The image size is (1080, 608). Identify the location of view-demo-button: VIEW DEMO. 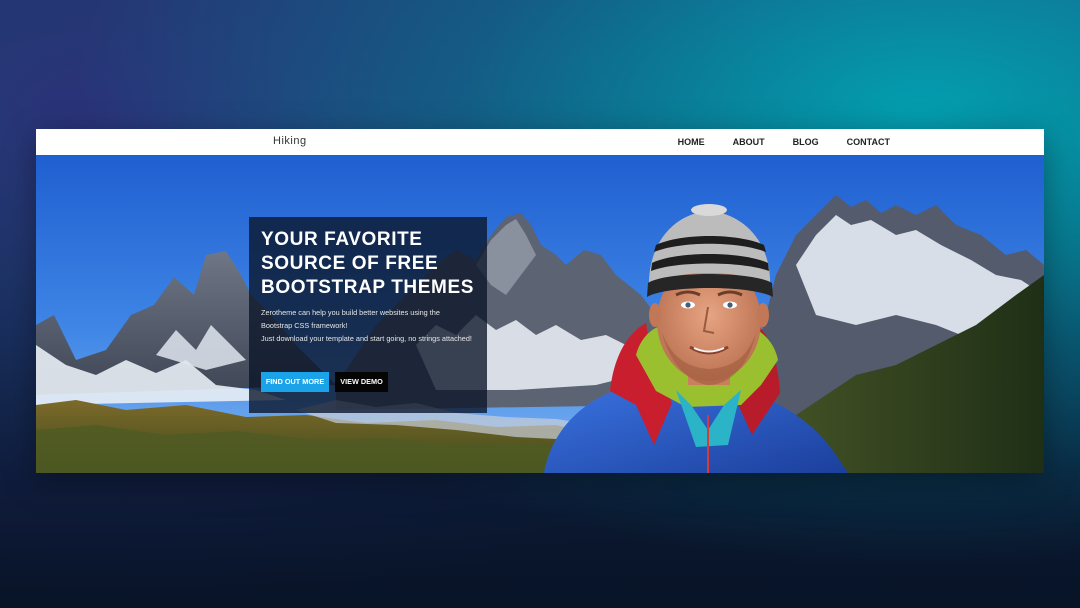
(361, 382).